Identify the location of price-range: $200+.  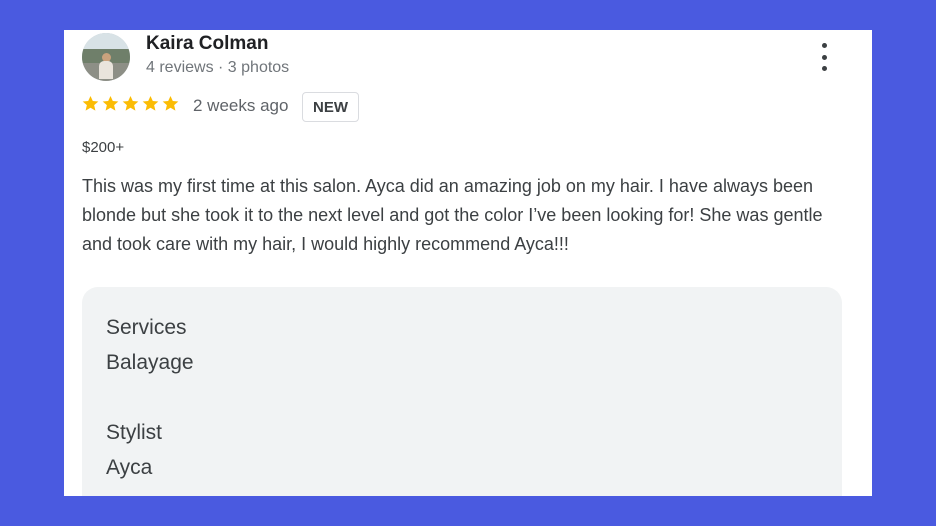
(103, 147).